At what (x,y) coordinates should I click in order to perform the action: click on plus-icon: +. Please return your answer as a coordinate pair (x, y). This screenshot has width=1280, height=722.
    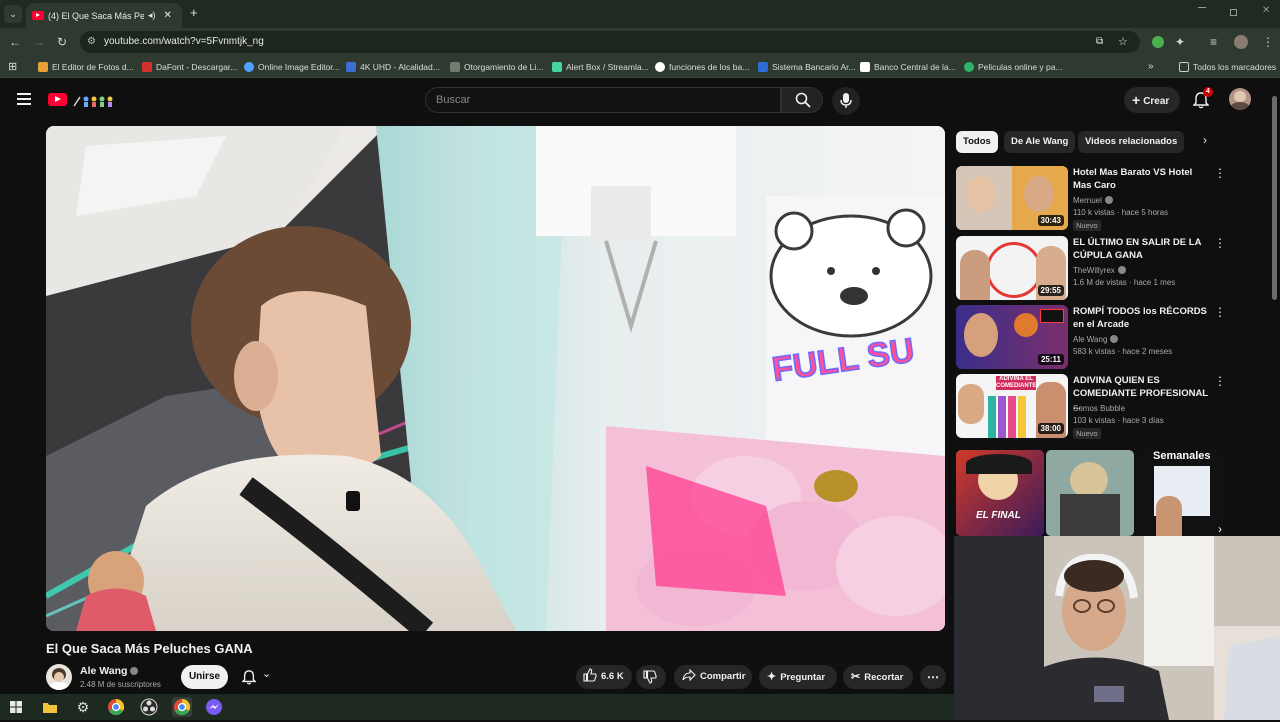
    Looking at the image, I should click on (1136, 100).